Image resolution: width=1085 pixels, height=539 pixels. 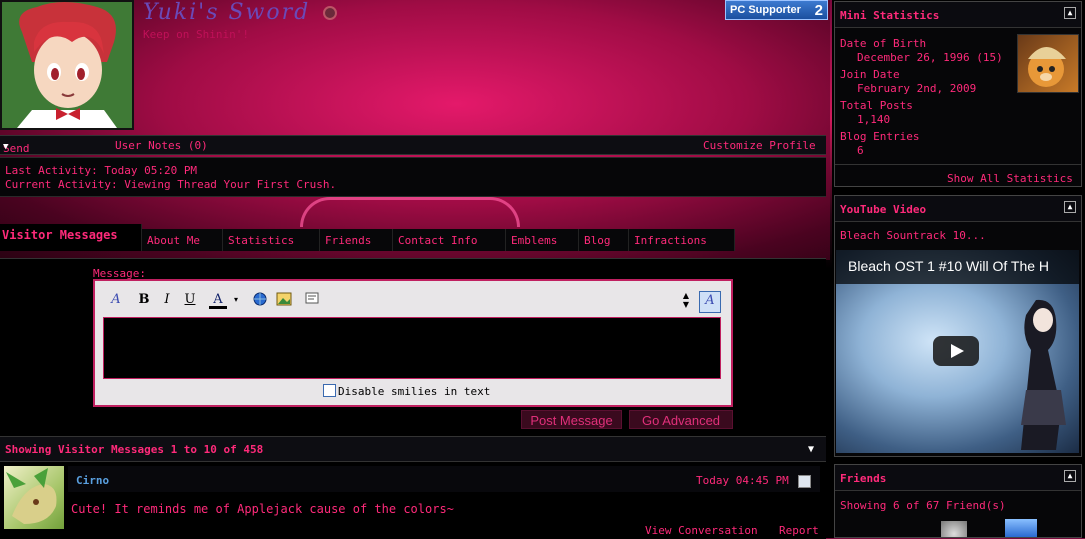 I want to click on friends-count: Showing 6 of 67 Friend(s), so click(x=923, y=505).